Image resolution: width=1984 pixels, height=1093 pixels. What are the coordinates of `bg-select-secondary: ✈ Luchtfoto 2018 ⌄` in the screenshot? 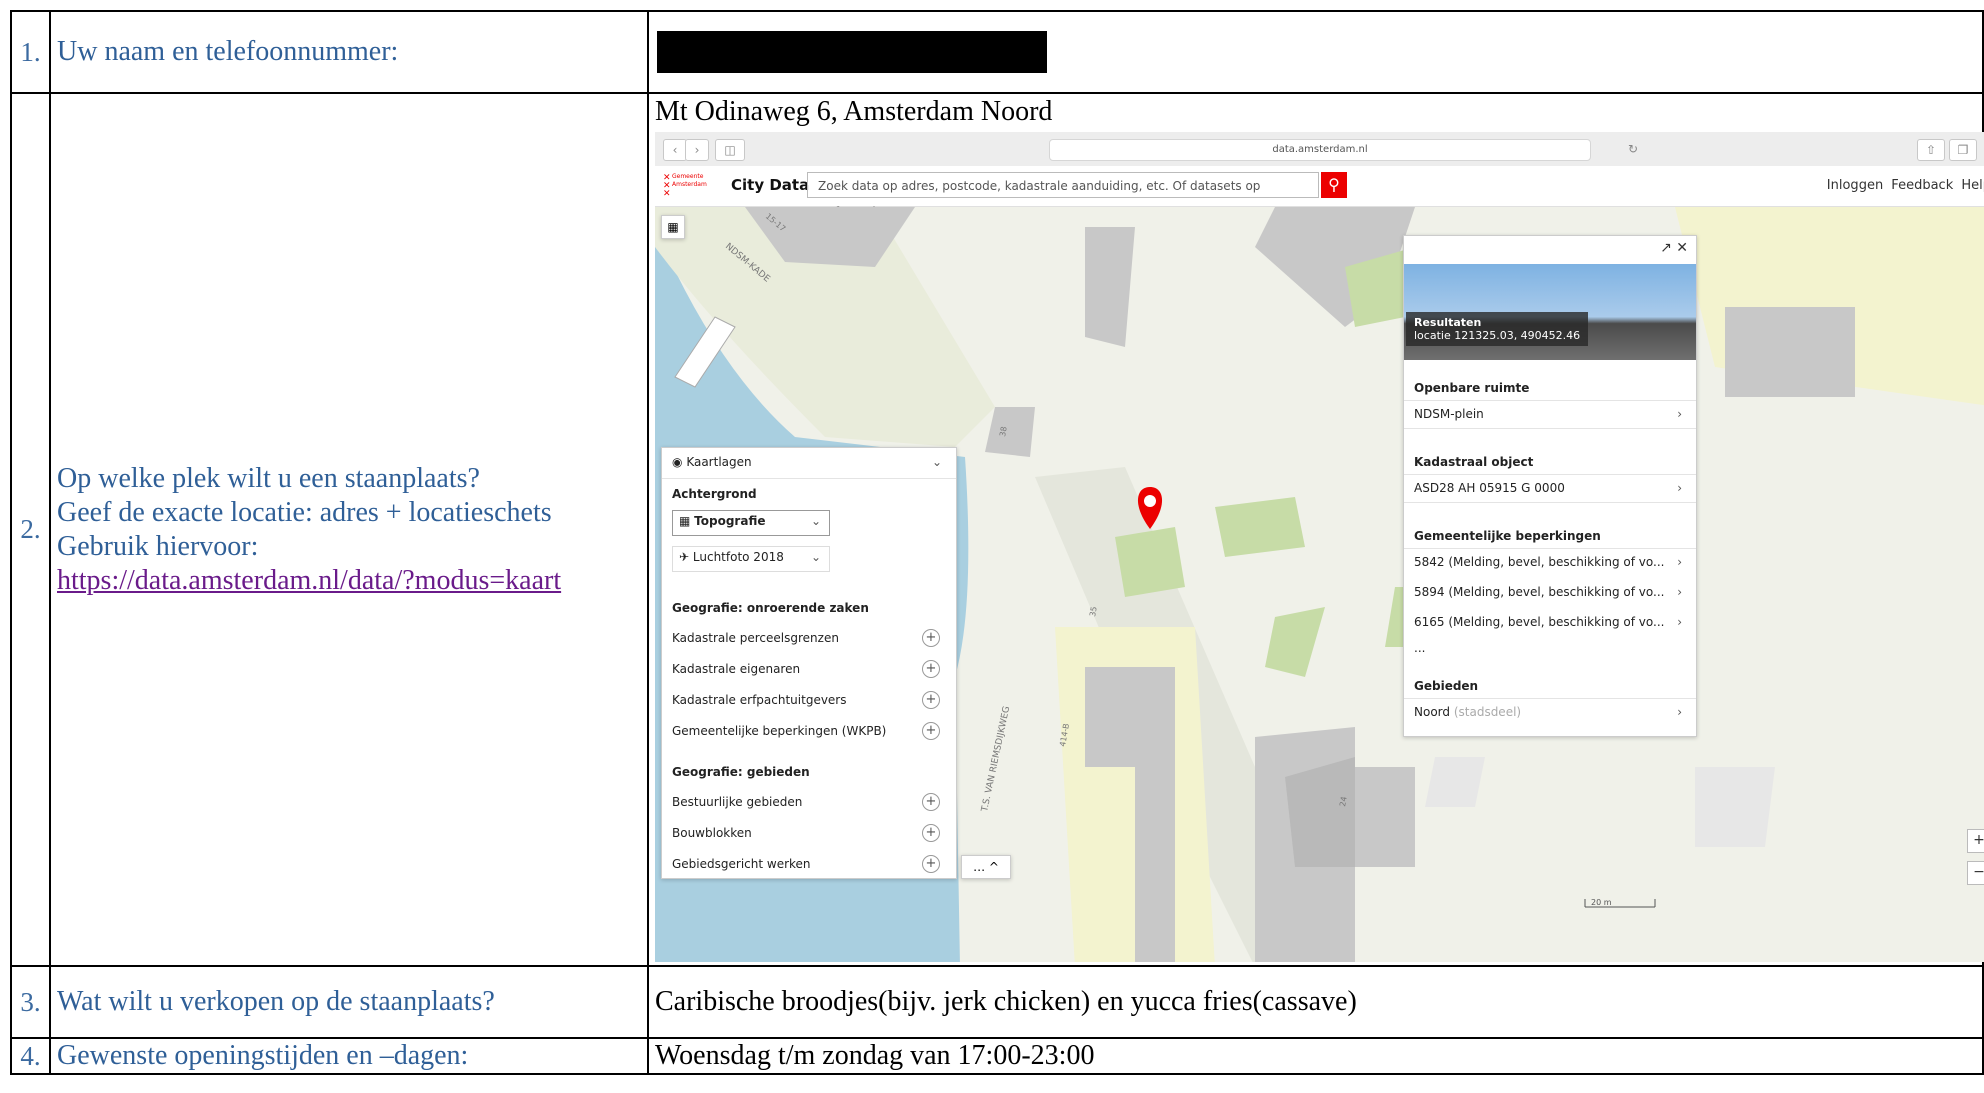 It's located at (751, 559).